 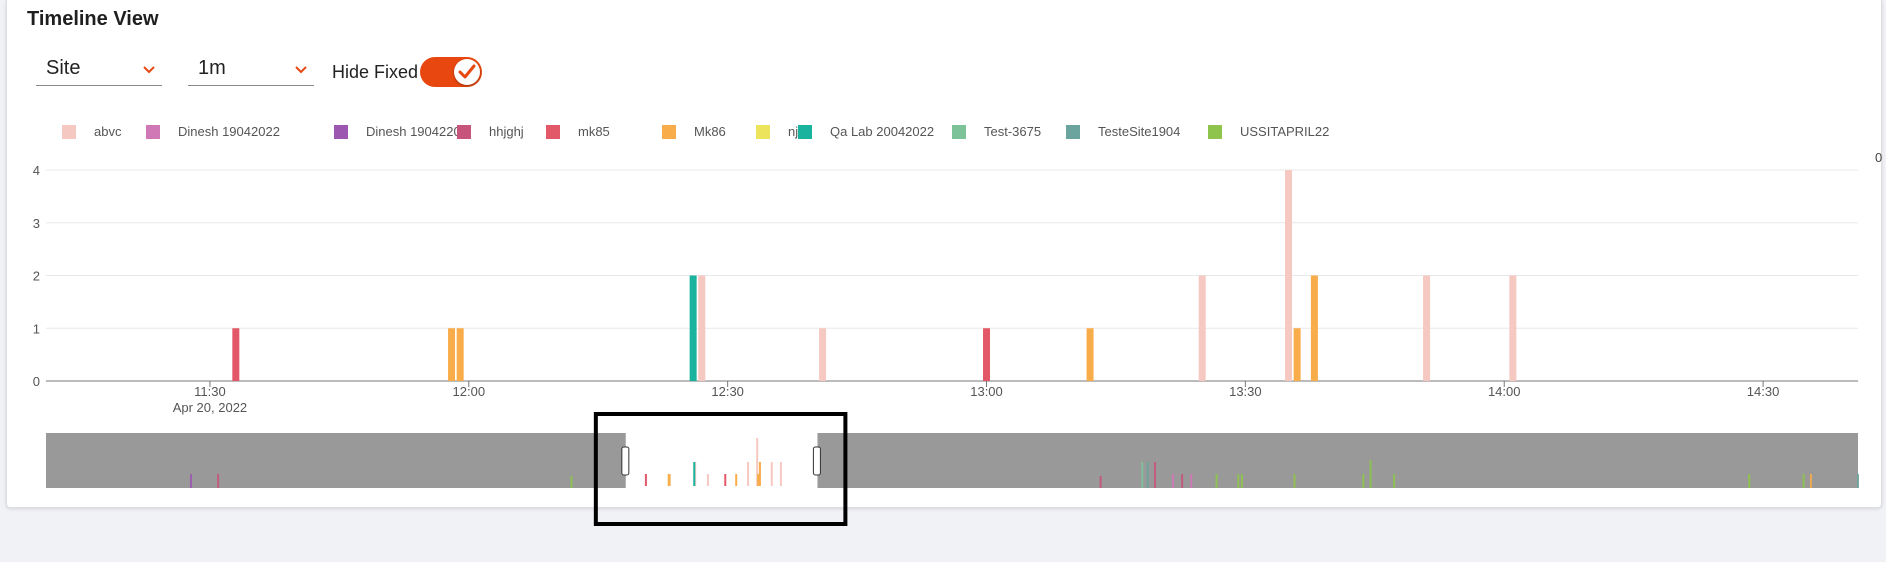 I want to click on navigator-mask-right, so click(x=1337, y=460).